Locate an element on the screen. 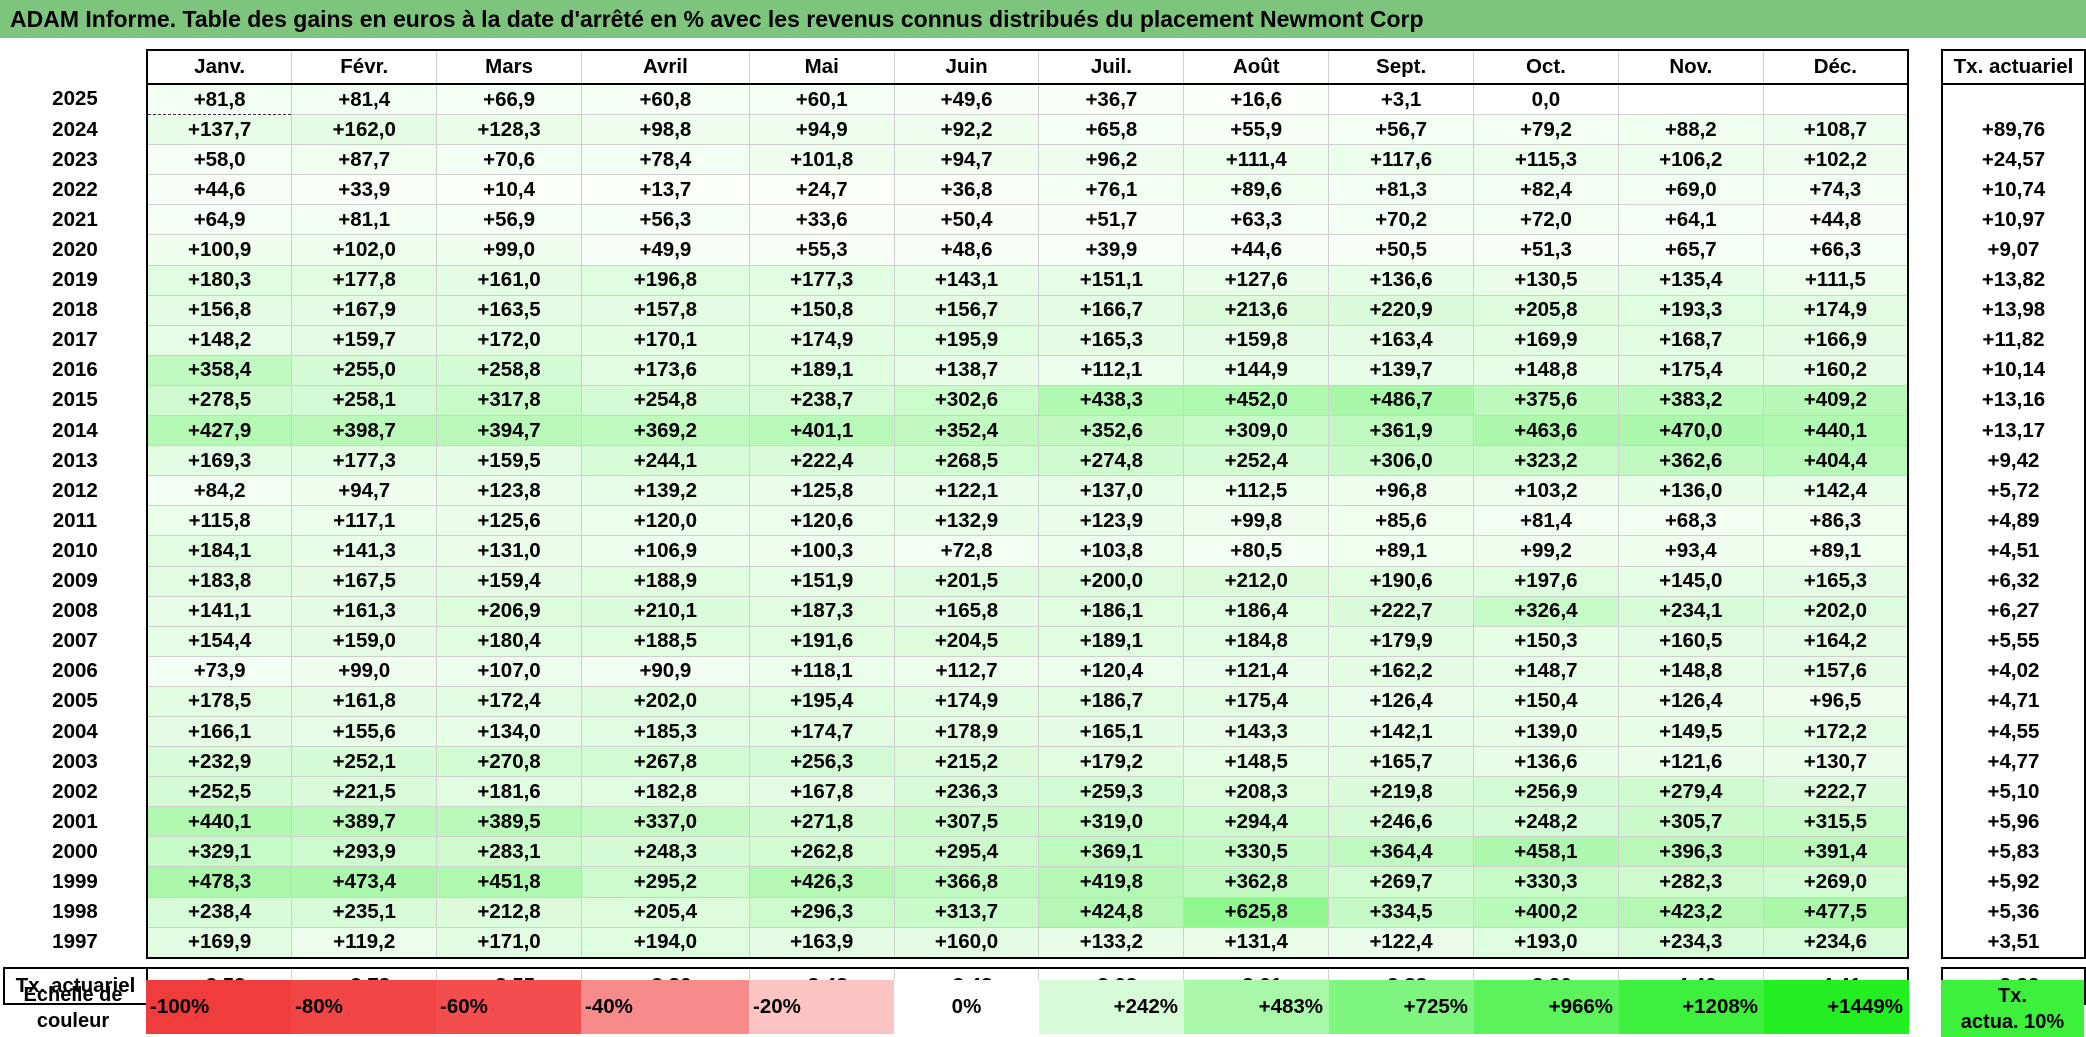  gain-cell: +90,9 is located at coordinates (665, 671).